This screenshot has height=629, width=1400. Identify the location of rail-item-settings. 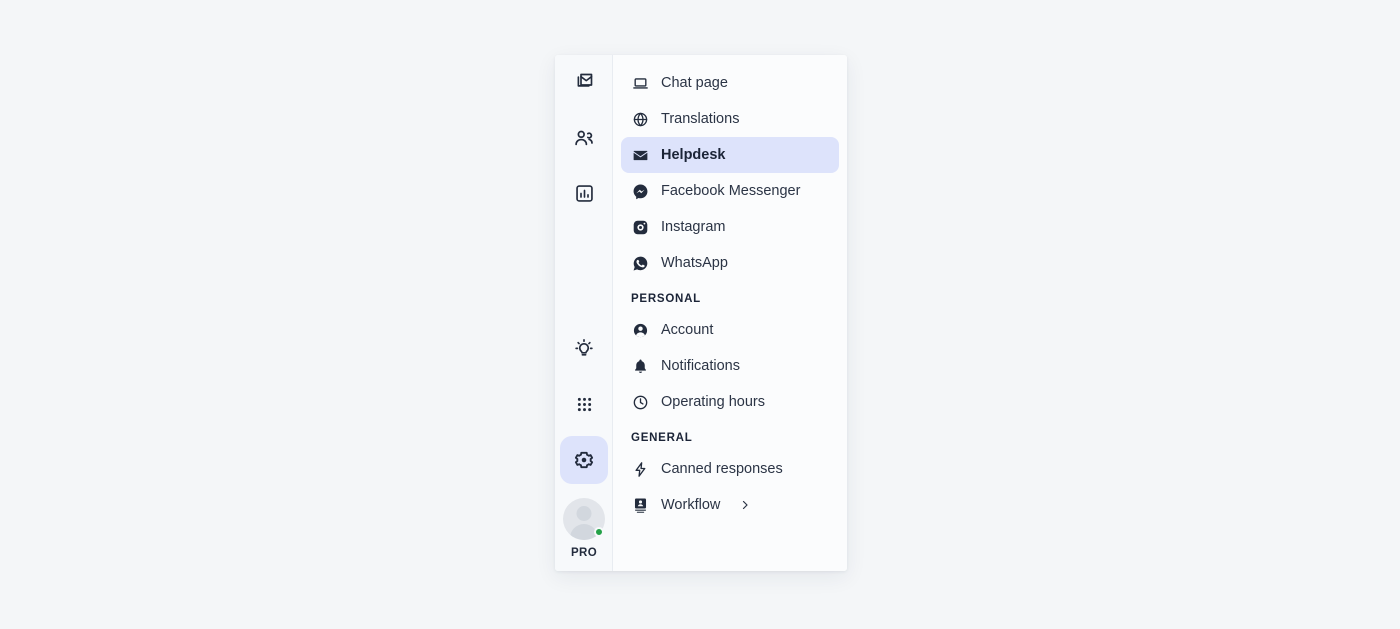
(584, 460).